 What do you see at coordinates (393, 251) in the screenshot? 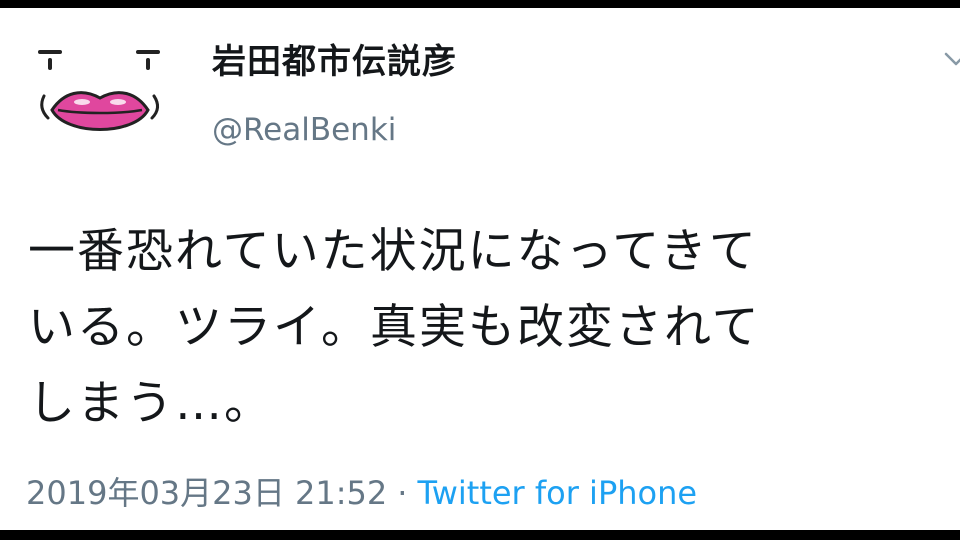
I see `tweet-text-line: 一番恐れていた状況になってきて` at bounding box center [393, 251].